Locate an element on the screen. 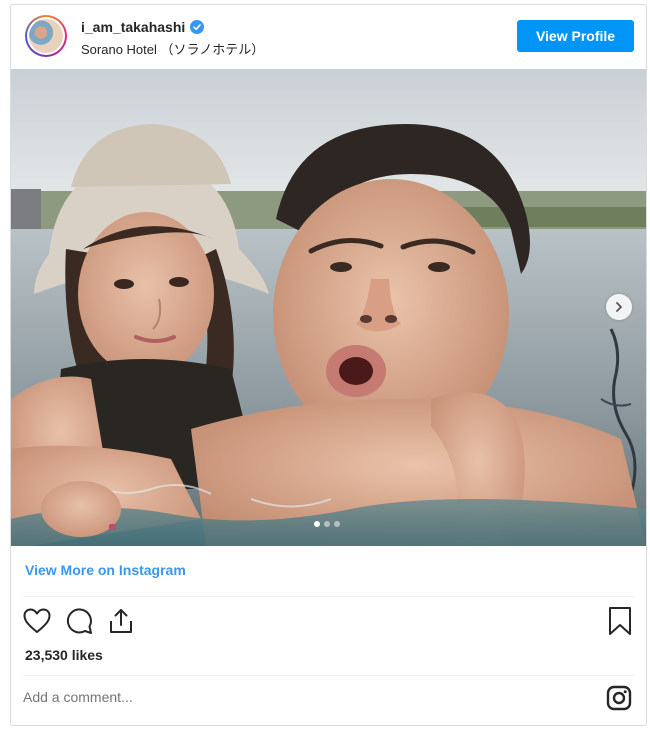 The height and width of the screenshot is (729, 650). save-button is located at coordinates (620, 621).